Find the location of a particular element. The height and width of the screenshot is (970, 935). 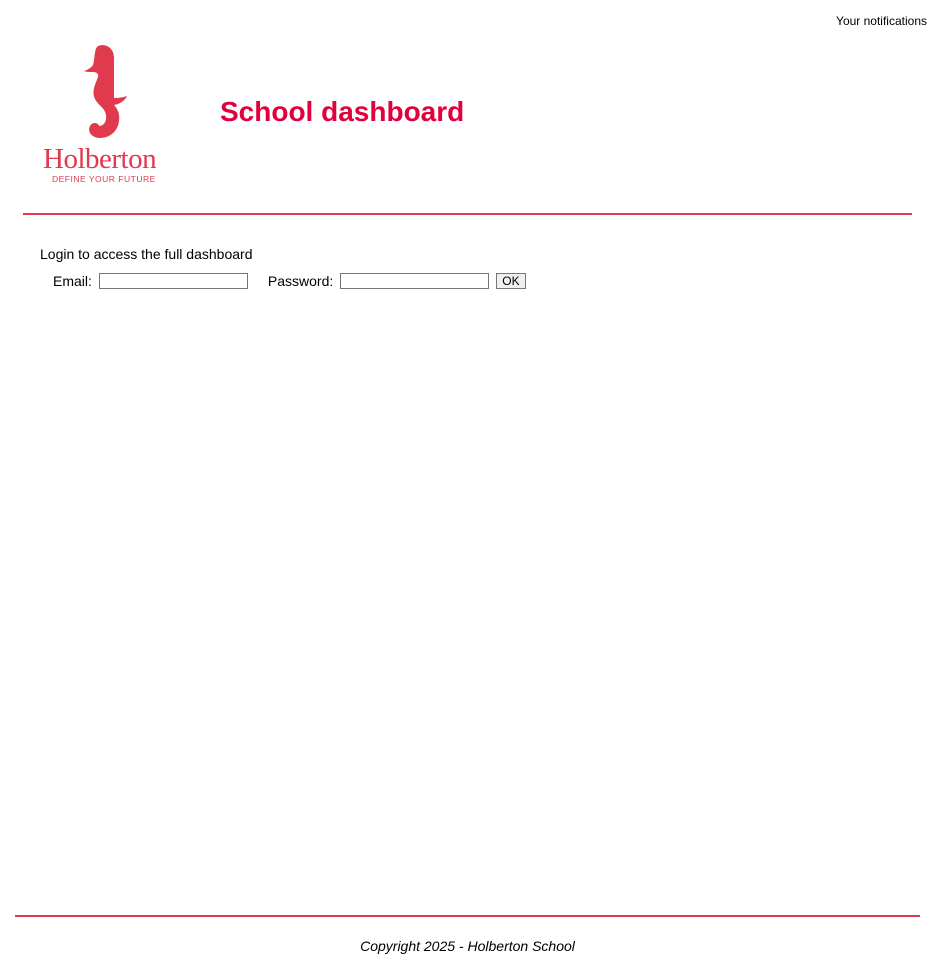

login-form: Email: Password: OK is located at coordinates (289, 281).